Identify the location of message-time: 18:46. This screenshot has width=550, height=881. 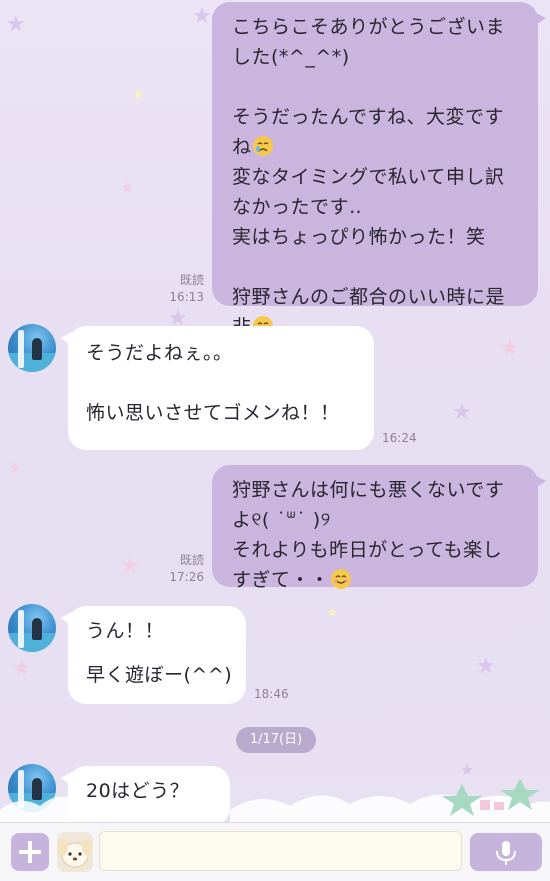
(271, 694).